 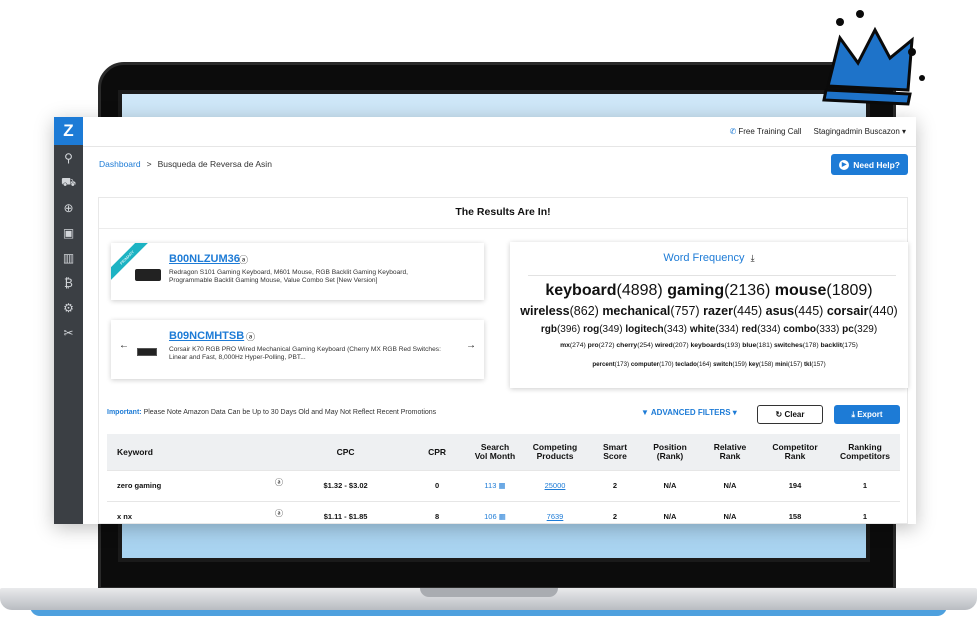 I want to click on word-count: (193), so click(x=732, y=345).